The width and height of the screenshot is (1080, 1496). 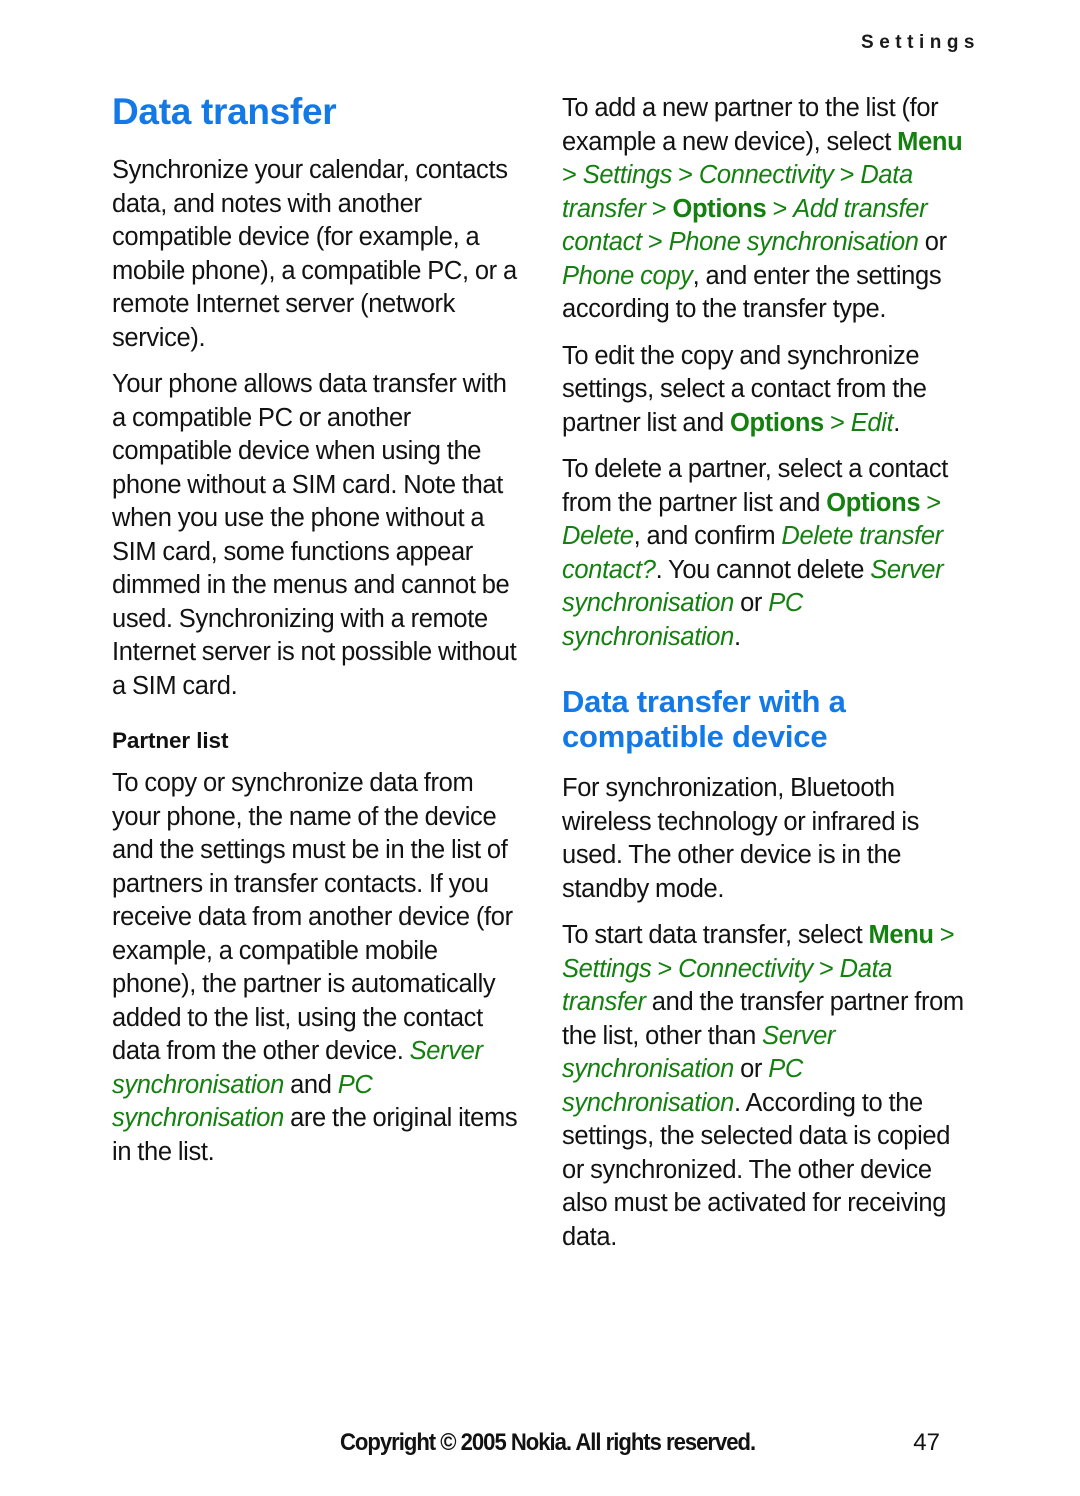 I want to click on ui-term-phone-copy: Phone copy, so click(x=627, y=275).